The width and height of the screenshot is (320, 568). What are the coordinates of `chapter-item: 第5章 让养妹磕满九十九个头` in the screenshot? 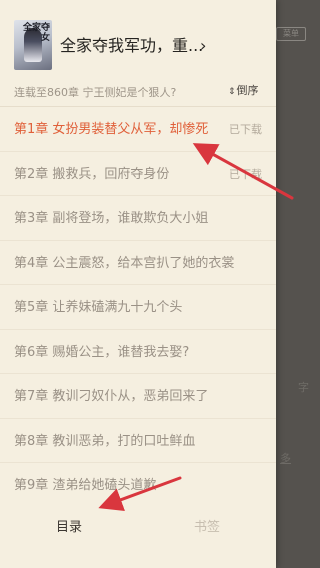 It's located at (138, 307).